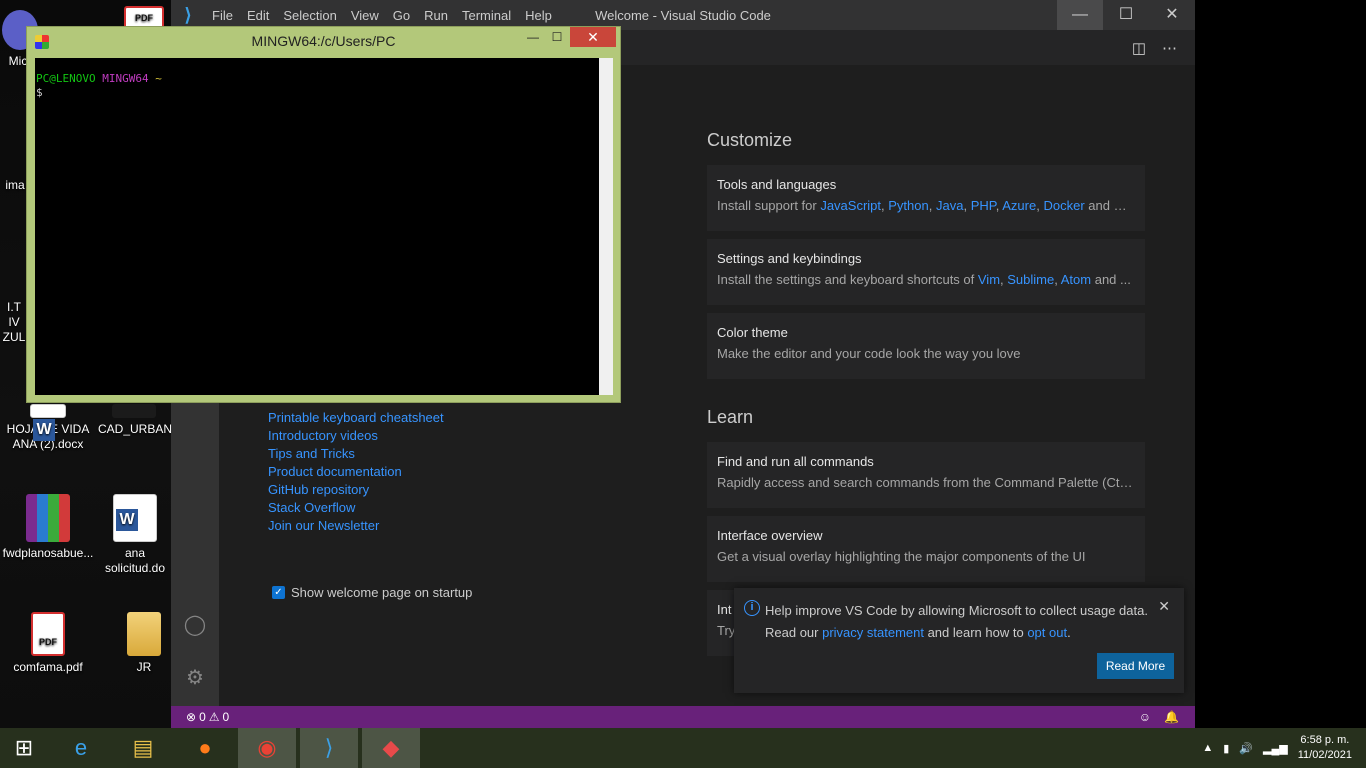  Describe the element at coordinates (134, 411) in the screenshot. I see `cad-icon` at that location.